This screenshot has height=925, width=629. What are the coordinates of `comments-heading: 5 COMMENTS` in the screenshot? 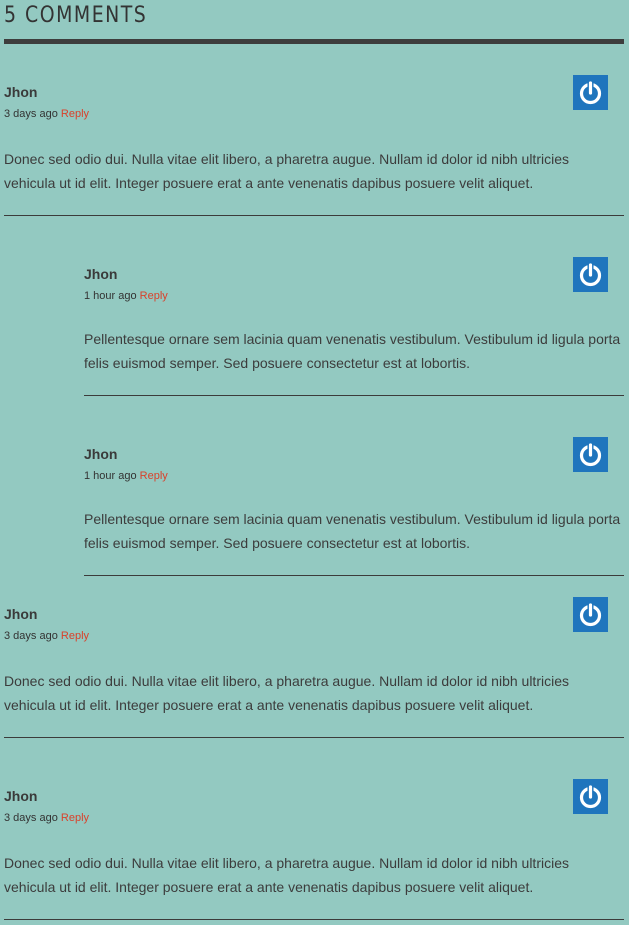 It's located at (76, 15).